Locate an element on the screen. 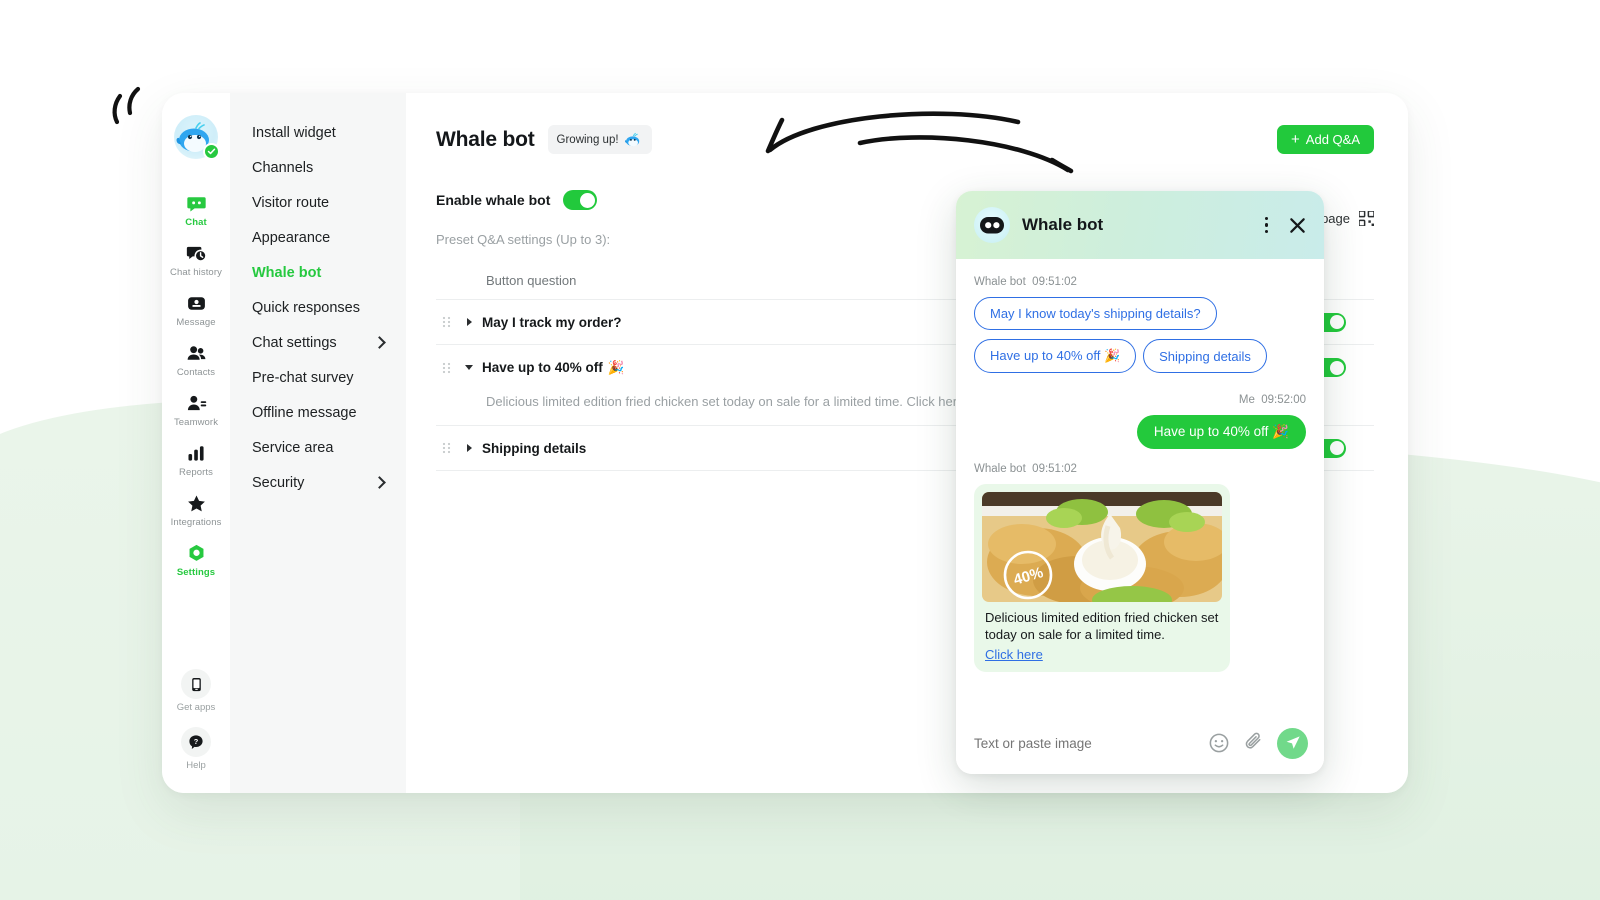 The width and height of the screenshot is (1600, 900). quick-reply-button: Shipping details is located at coordinates (1205, 356).